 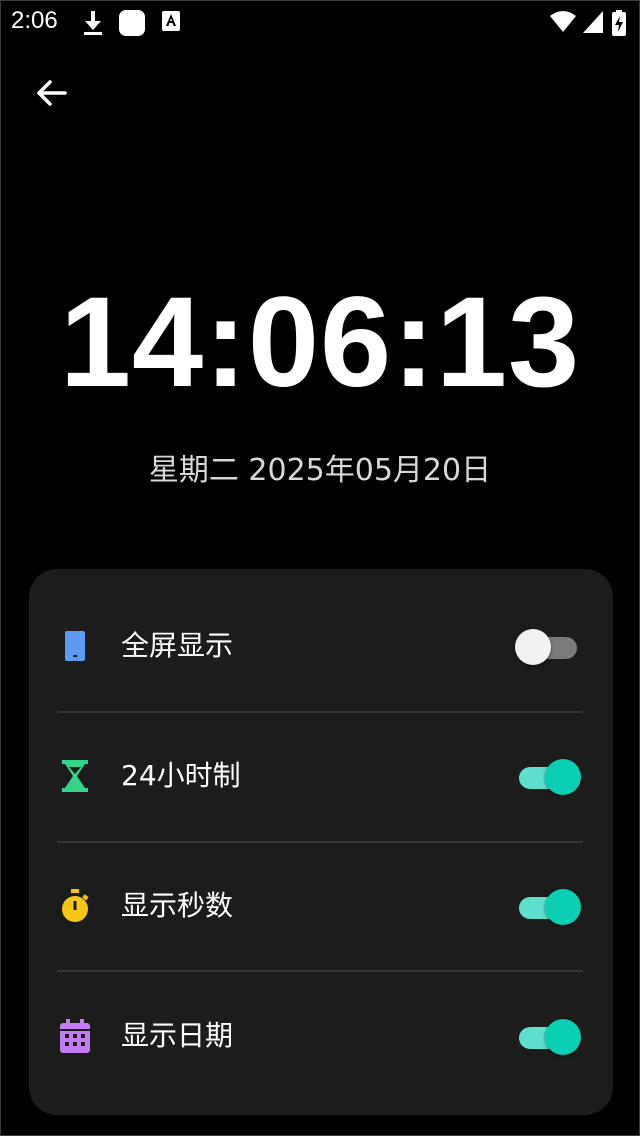 What do you see at coordinates (177, 1035) in the screenshot?
I see `setting-label-show-date: 显示日期` at bounding box center [177, 1035].